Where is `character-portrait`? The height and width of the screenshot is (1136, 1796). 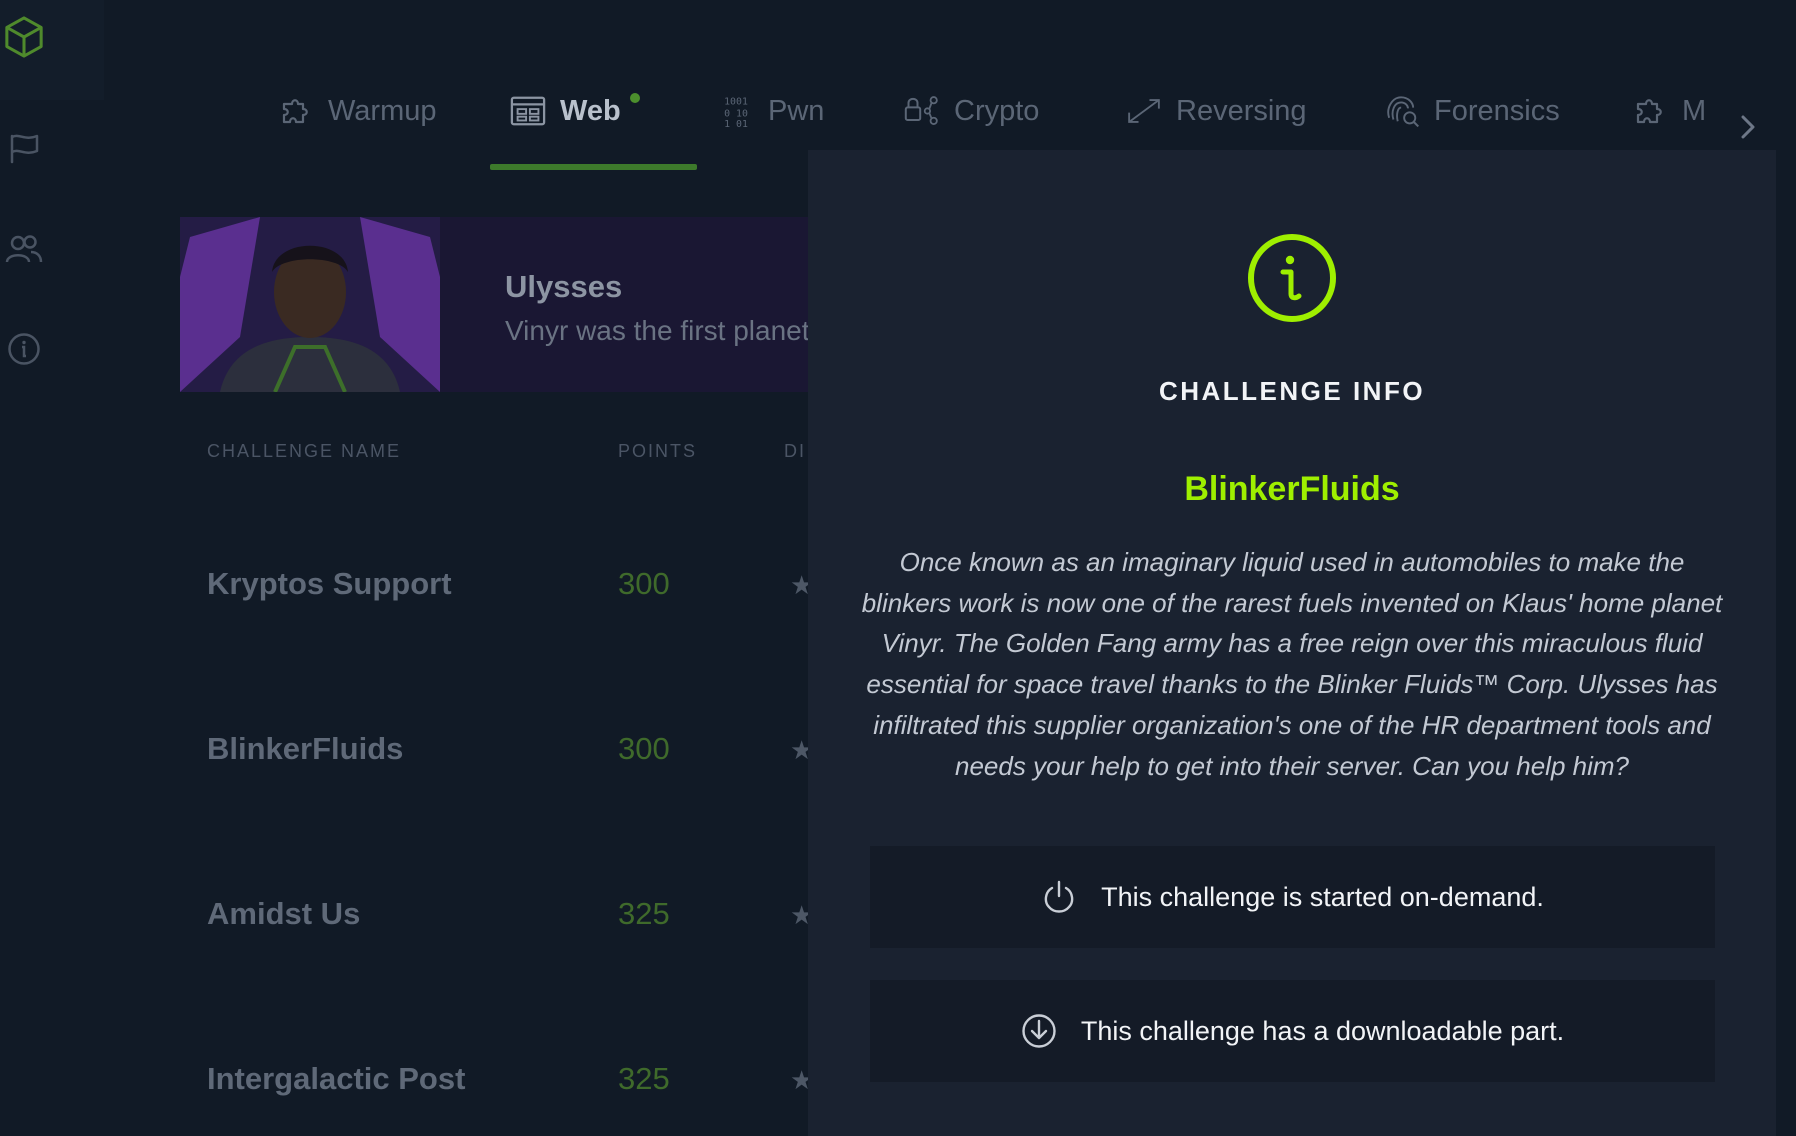 character-portrait is located at coordinates (310, 304).